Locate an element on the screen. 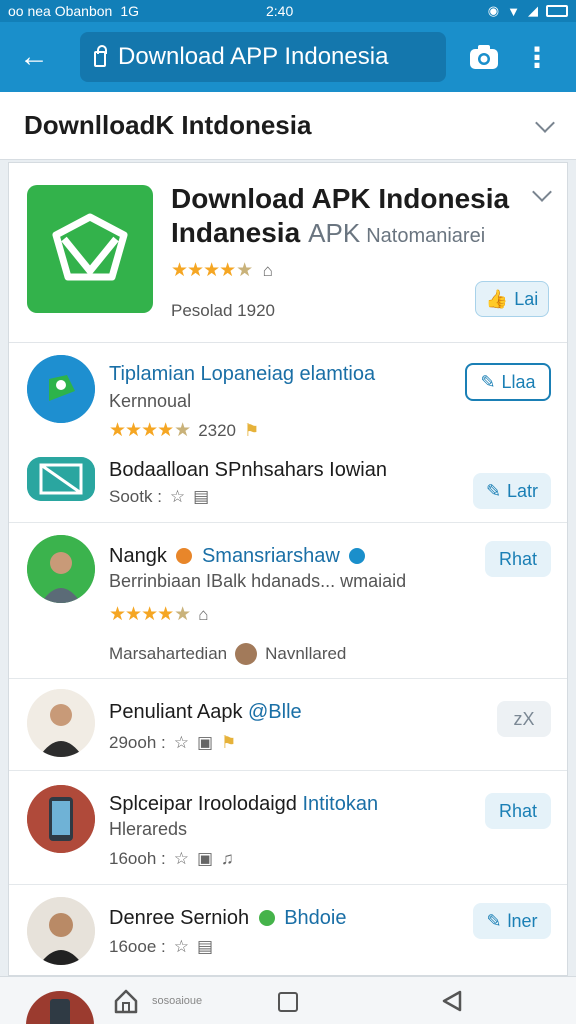 The height and width of the screenshot is (1024, 576). download-button-label: Lai is located at coordinates (526, 298).